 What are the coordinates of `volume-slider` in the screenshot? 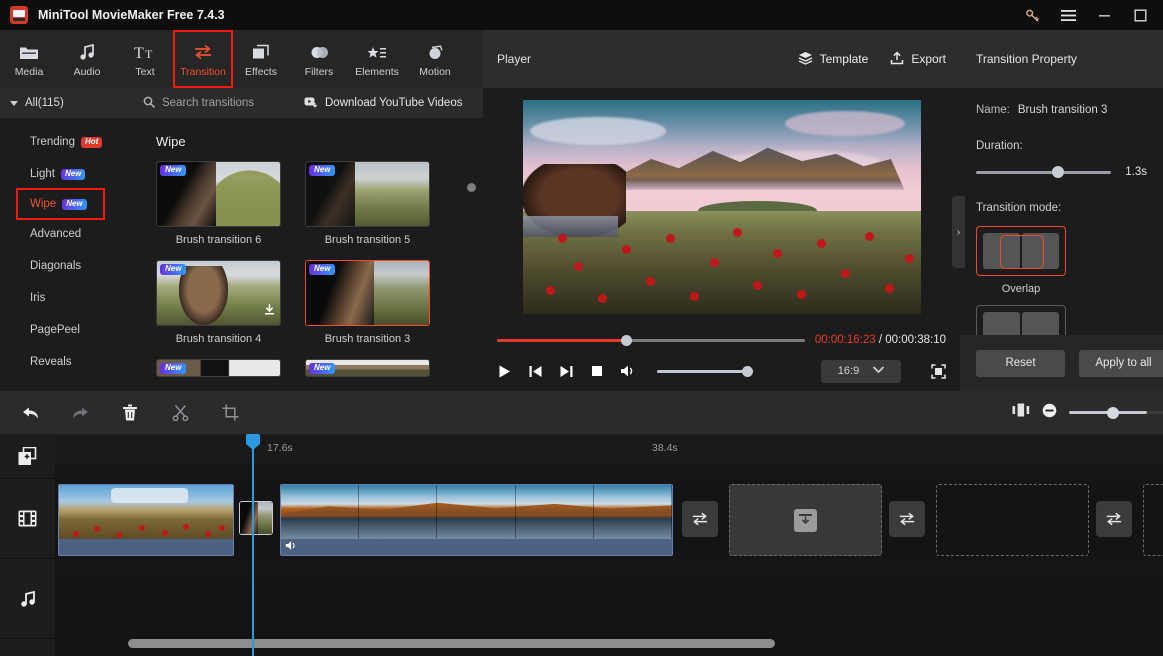 It's located at (705, 371).